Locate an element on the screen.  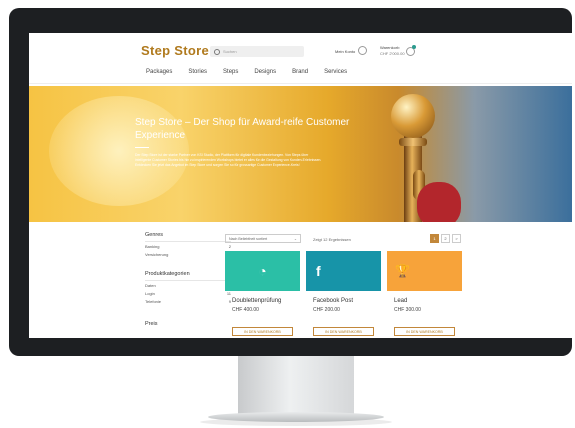
next-page-button: > is located at coordinates (456, 238).